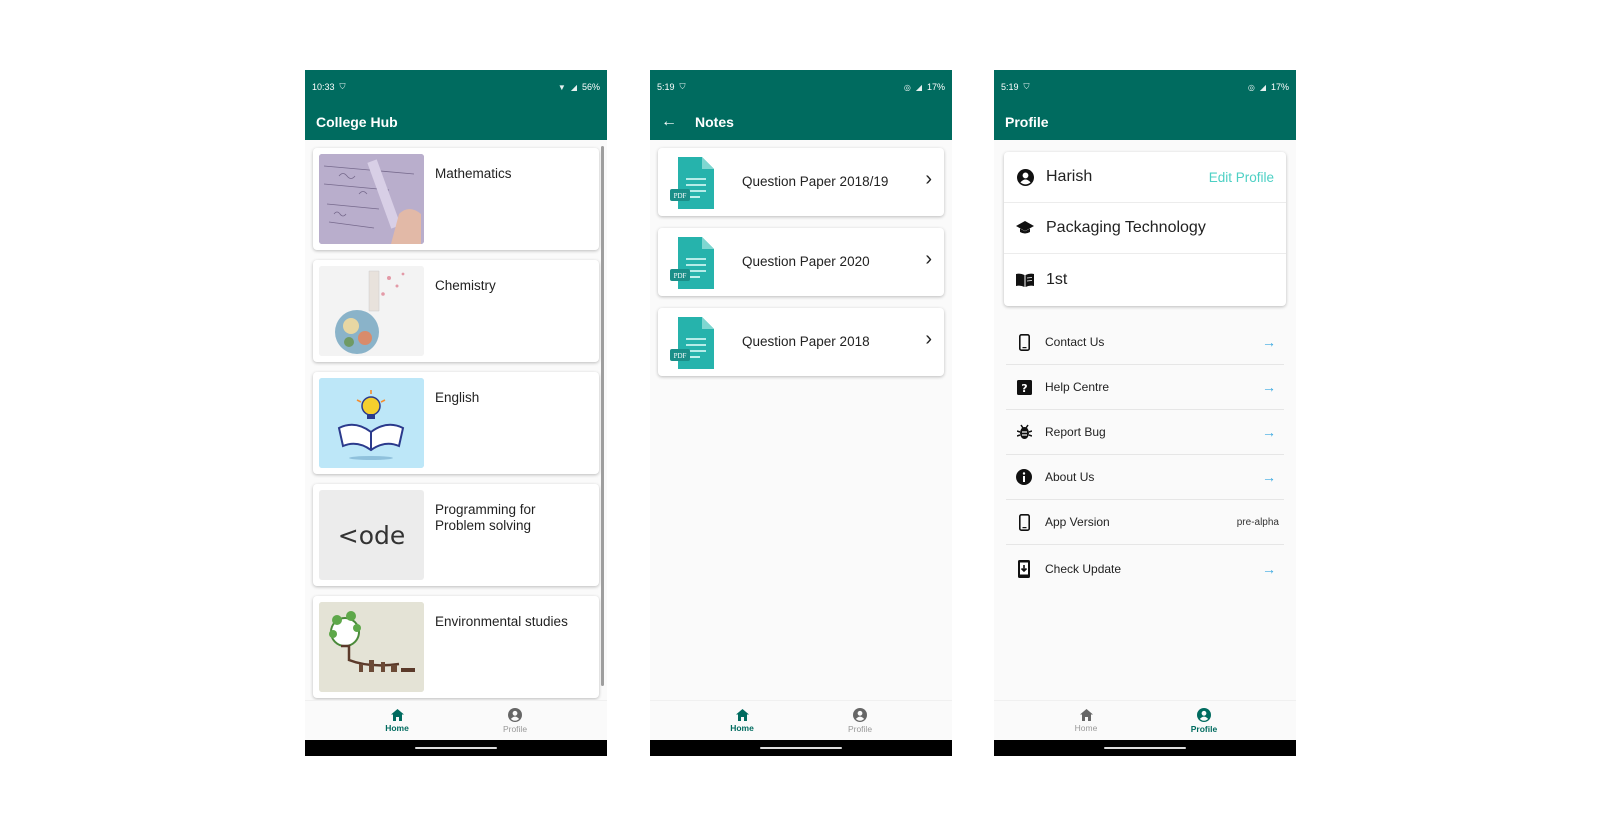  What do you see at coordinates (501, 621) in the screenshot?
I see `subject-title: Environmental studies` at bounding box center [501, 621].